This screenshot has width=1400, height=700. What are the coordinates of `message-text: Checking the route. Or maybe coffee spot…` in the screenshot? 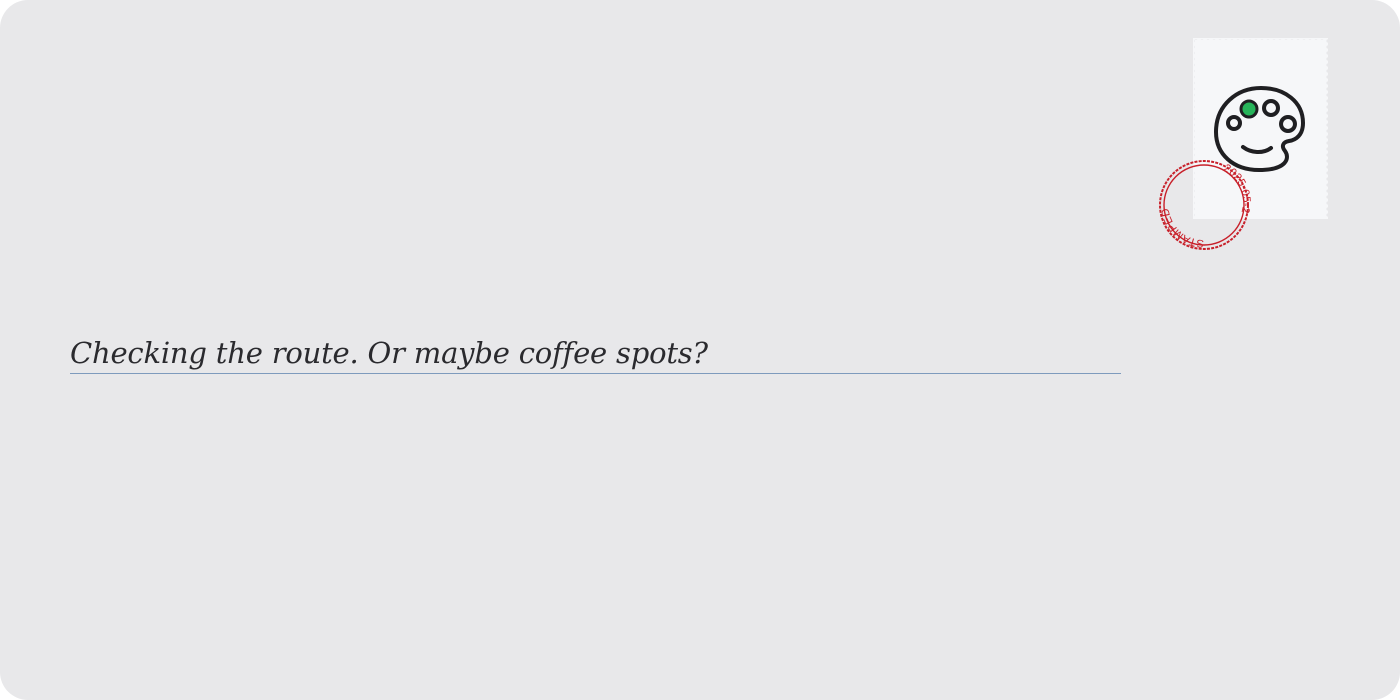 It's located at (389, 353).